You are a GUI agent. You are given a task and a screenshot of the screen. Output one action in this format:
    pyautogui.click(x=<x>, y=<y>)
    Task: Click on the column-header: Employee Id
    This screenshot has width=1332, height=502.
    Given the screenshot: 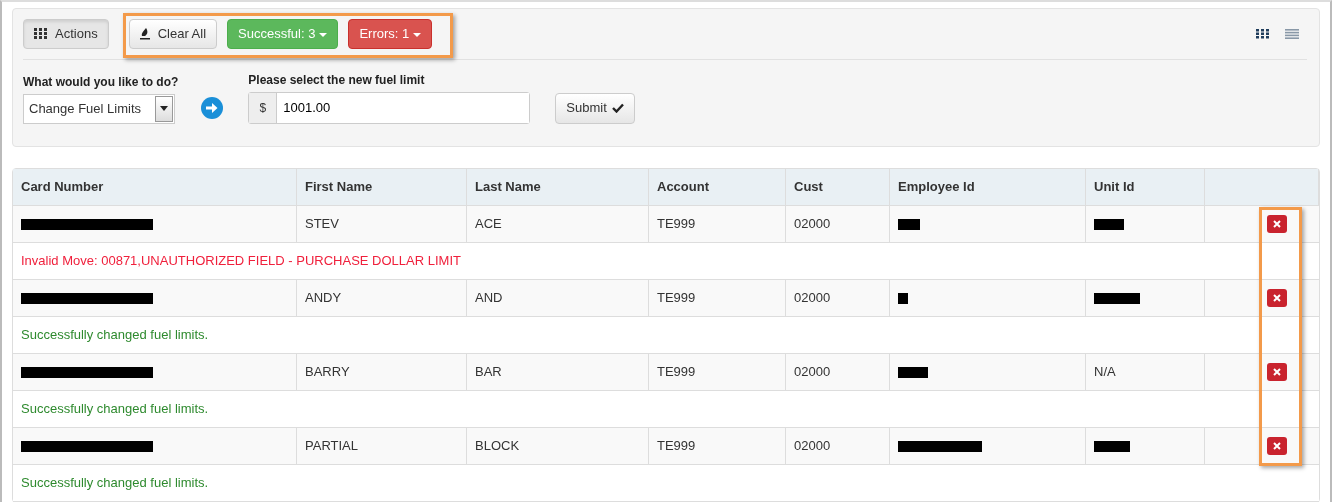 What is the action you would take?
    pyautogui.click(x=988, y=187)
    